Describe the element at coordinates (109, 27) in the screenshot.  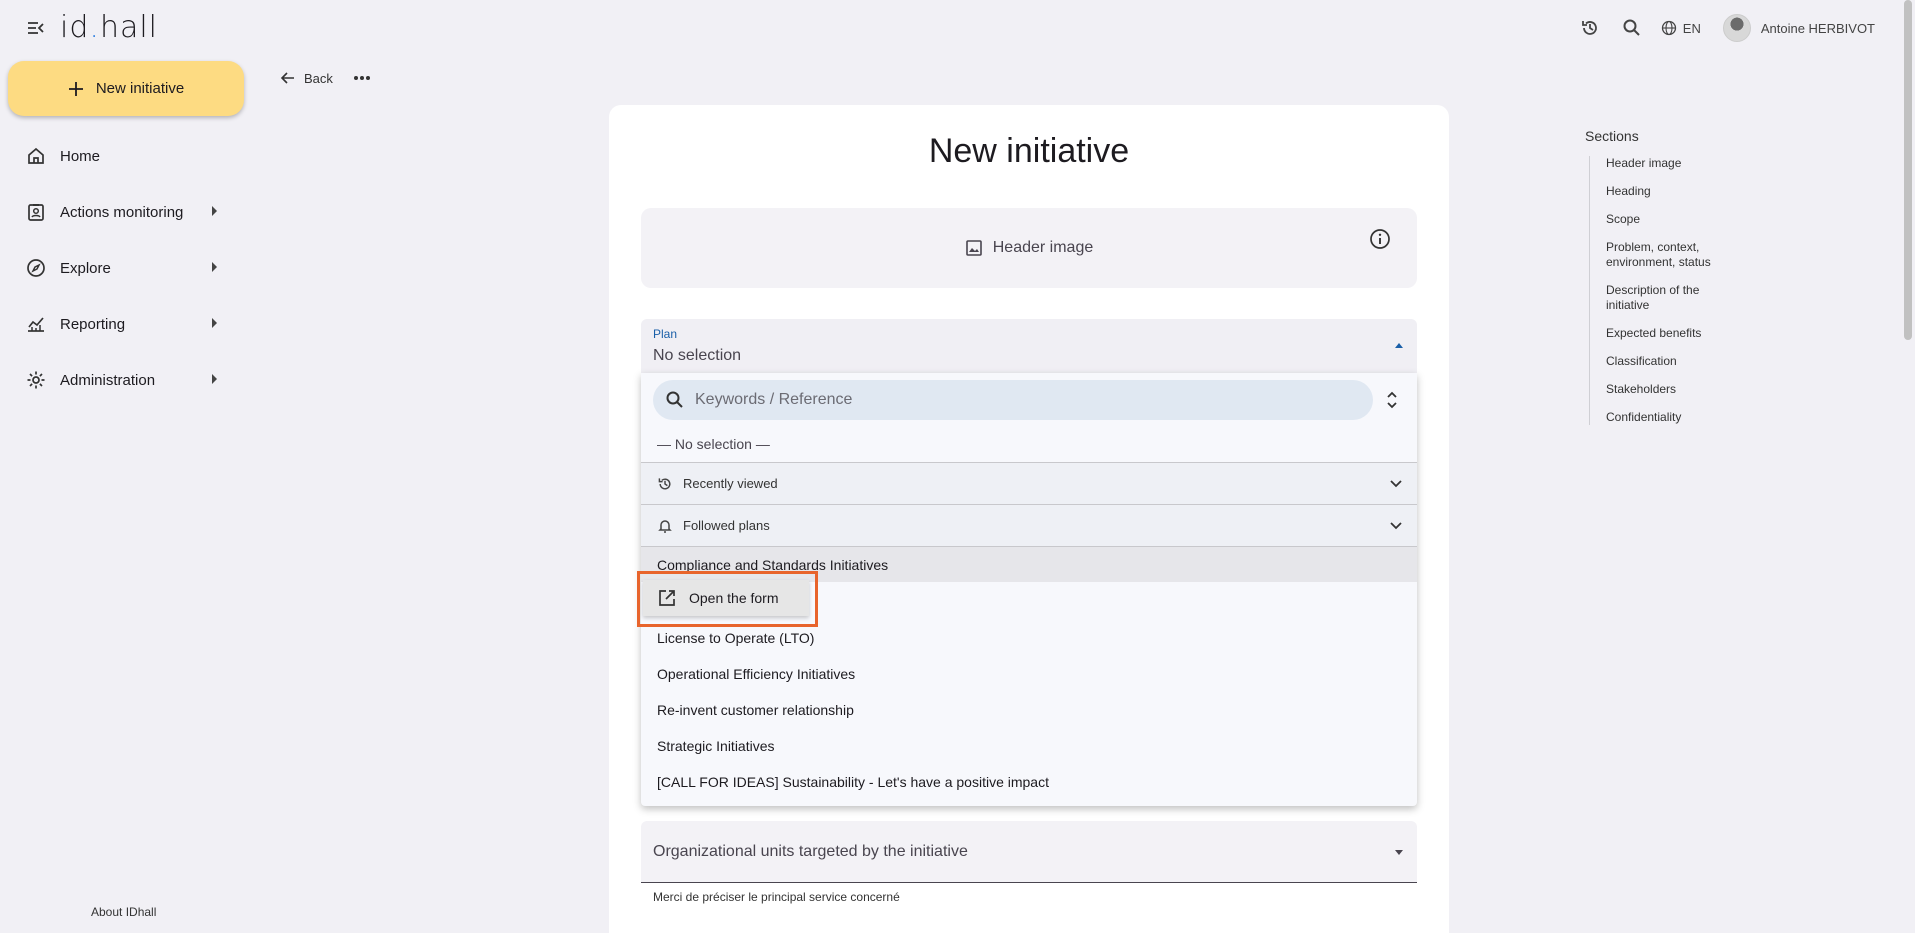
I see `app-logo: id.hall` at that location.